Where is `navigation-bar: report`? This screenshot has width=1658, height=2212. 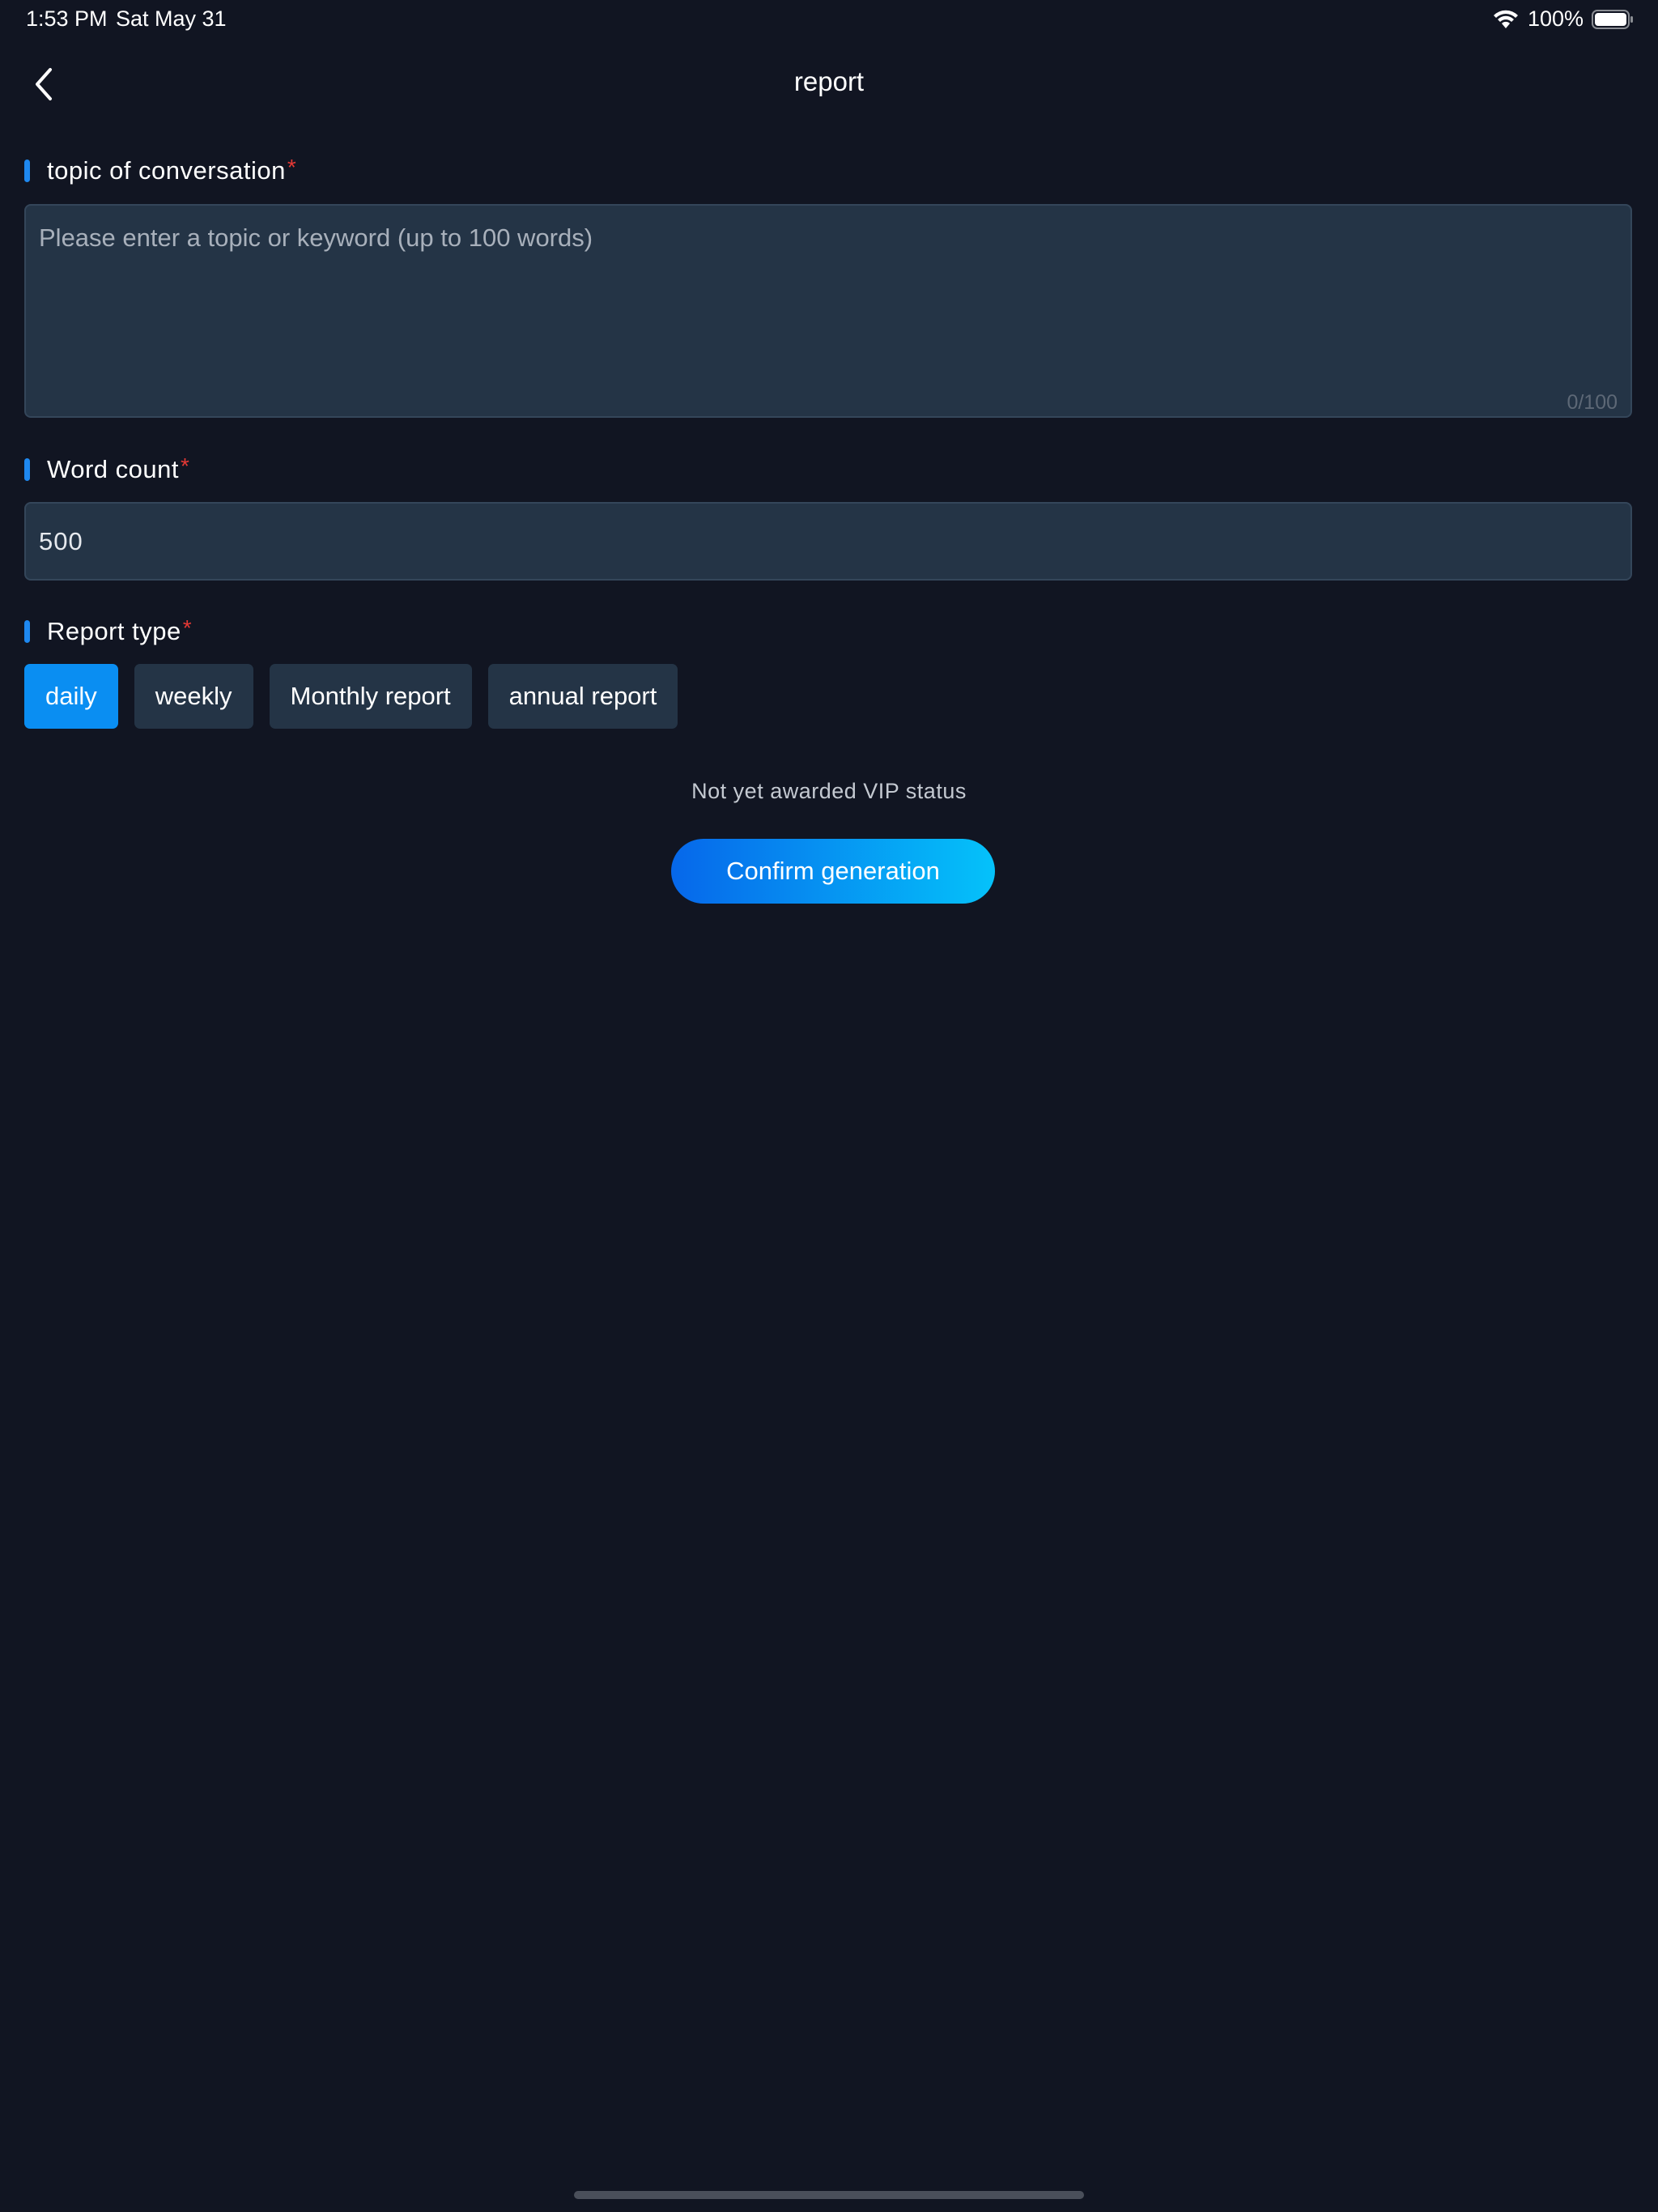 navigation-bar: report is located at coordinates (829, 85).